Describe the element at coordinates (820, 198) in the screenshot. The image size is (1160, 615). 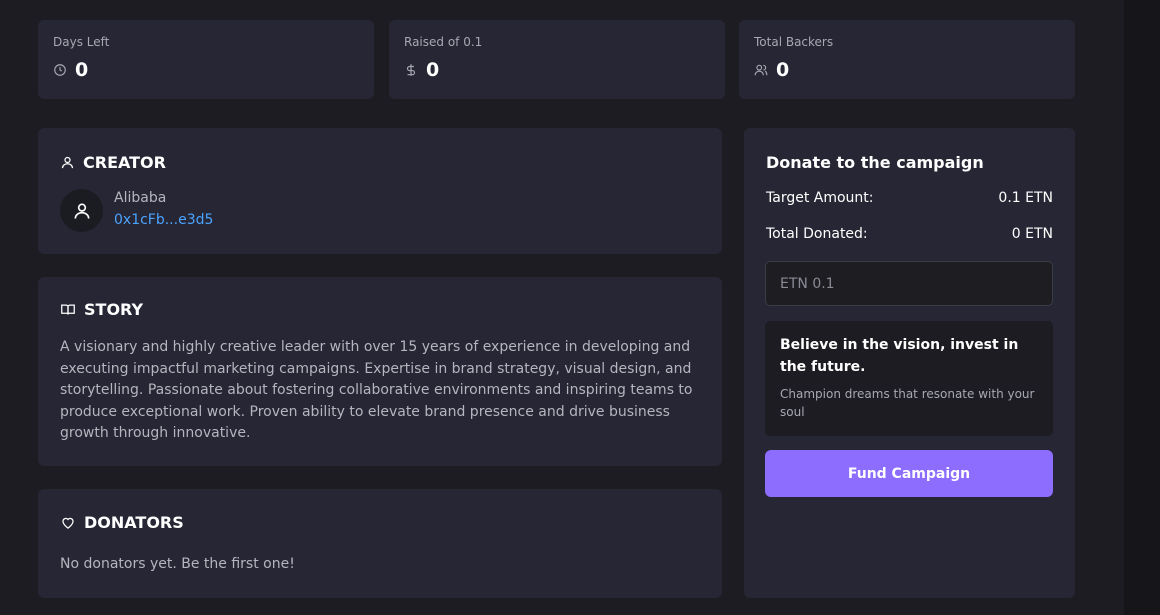
I see `target-amount-label: Target Amount:` at that location.